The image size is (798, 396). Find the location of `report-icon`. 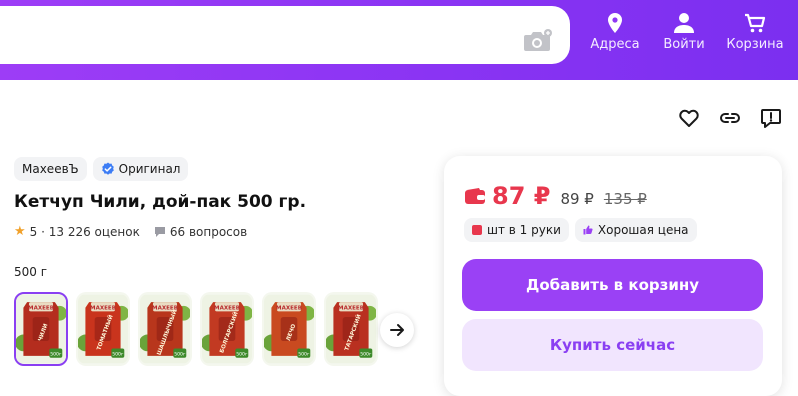

report-icon is located at coordinates (771, 118).